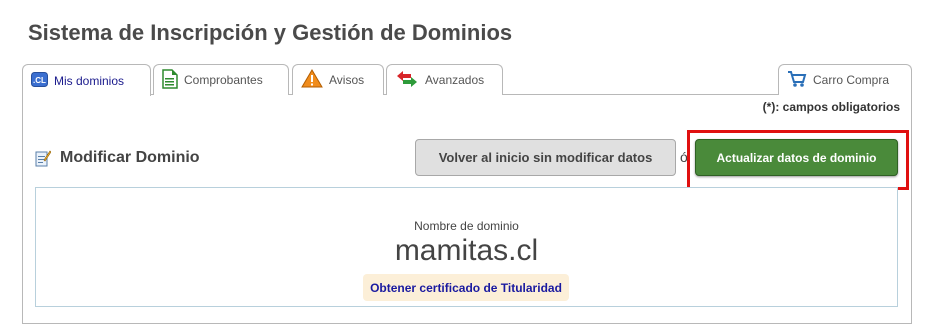 The image size is (930, 324). Describe the element at coordinates (170, 80) in the screenshot. I see `document-icon` at that location.